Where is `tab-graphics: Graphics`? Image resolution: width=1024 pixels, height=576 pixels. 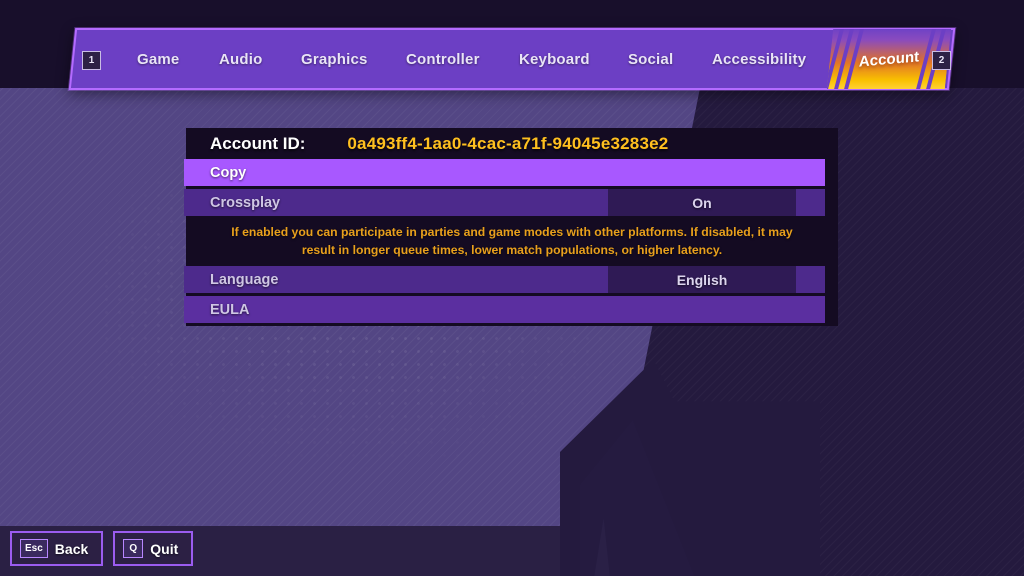
tab-graphics: Graphics is located at coordinates (334, 59).